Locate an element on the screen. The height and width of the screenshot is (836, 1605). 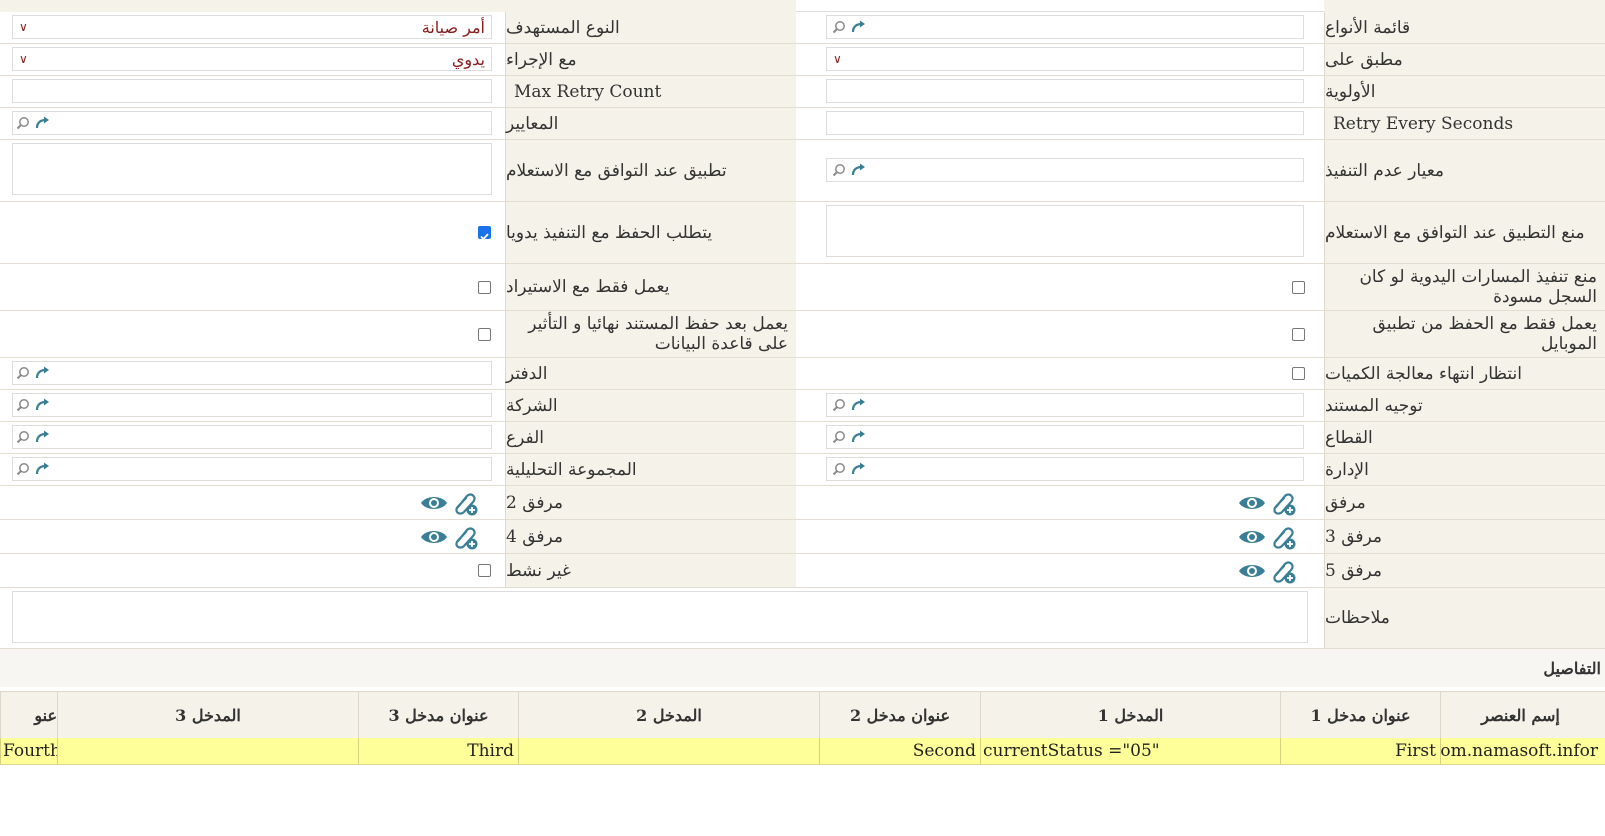
column-header: المدخل 3 is located at coordinates (207, 715).